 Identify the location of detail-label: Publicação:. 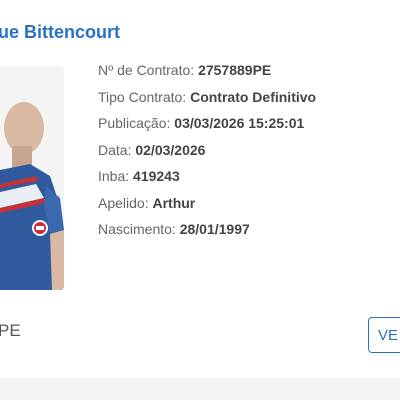
(134, 123).